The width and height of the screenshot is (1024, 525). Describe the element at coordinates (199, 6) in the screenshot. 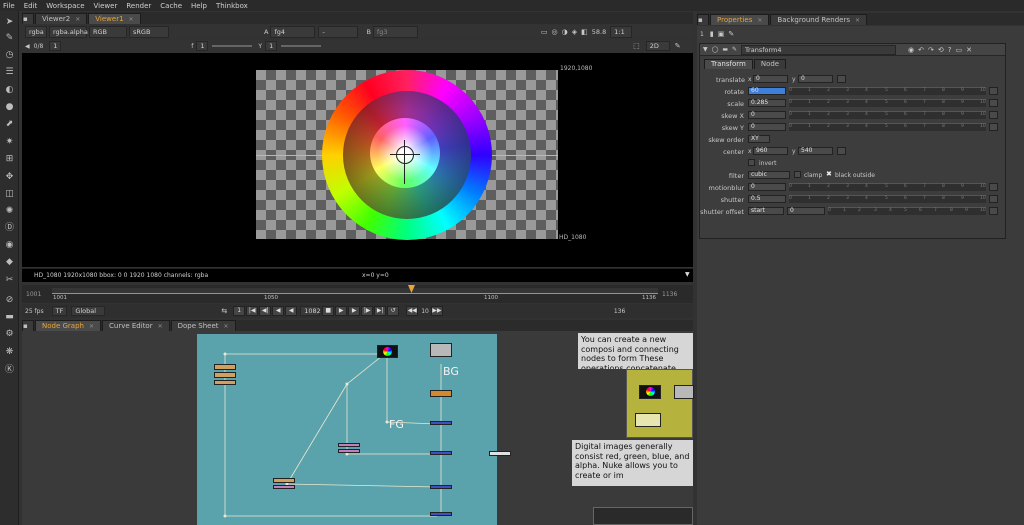

I see `menu-item-help: Help` at that location.